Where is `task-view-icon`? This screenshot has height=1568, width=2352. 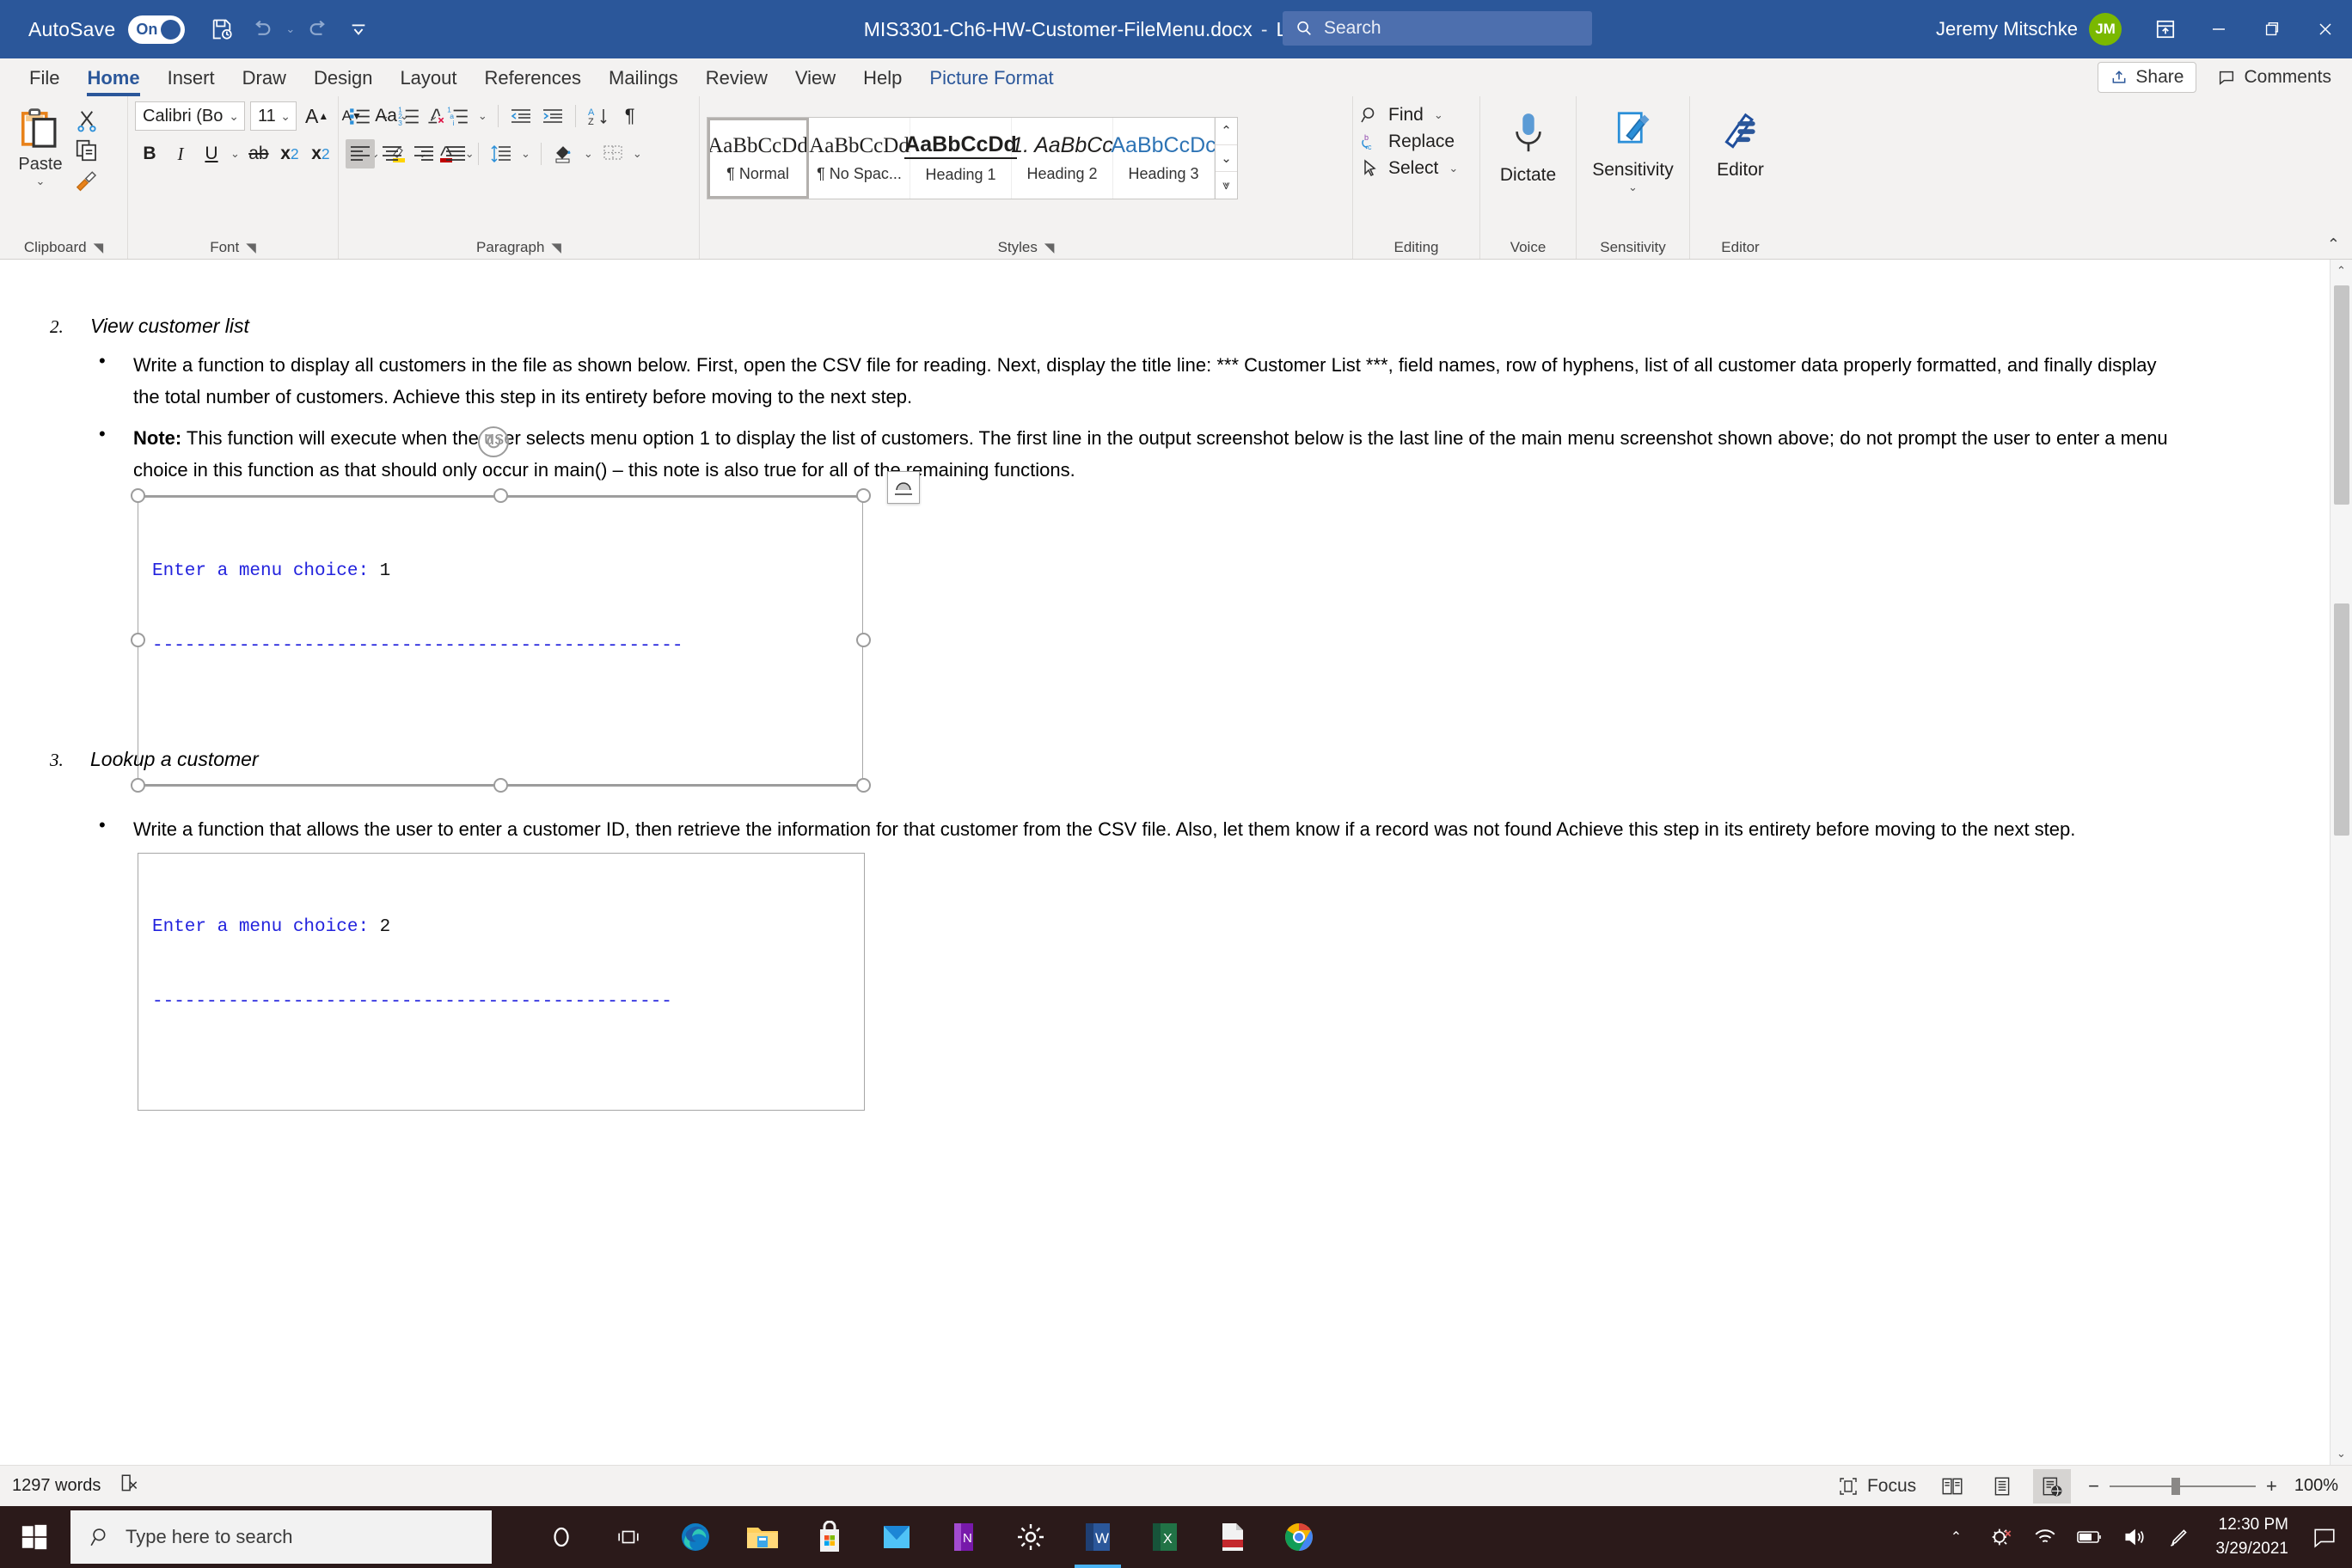 task-view-icon is located at coordinates (628, 1537).